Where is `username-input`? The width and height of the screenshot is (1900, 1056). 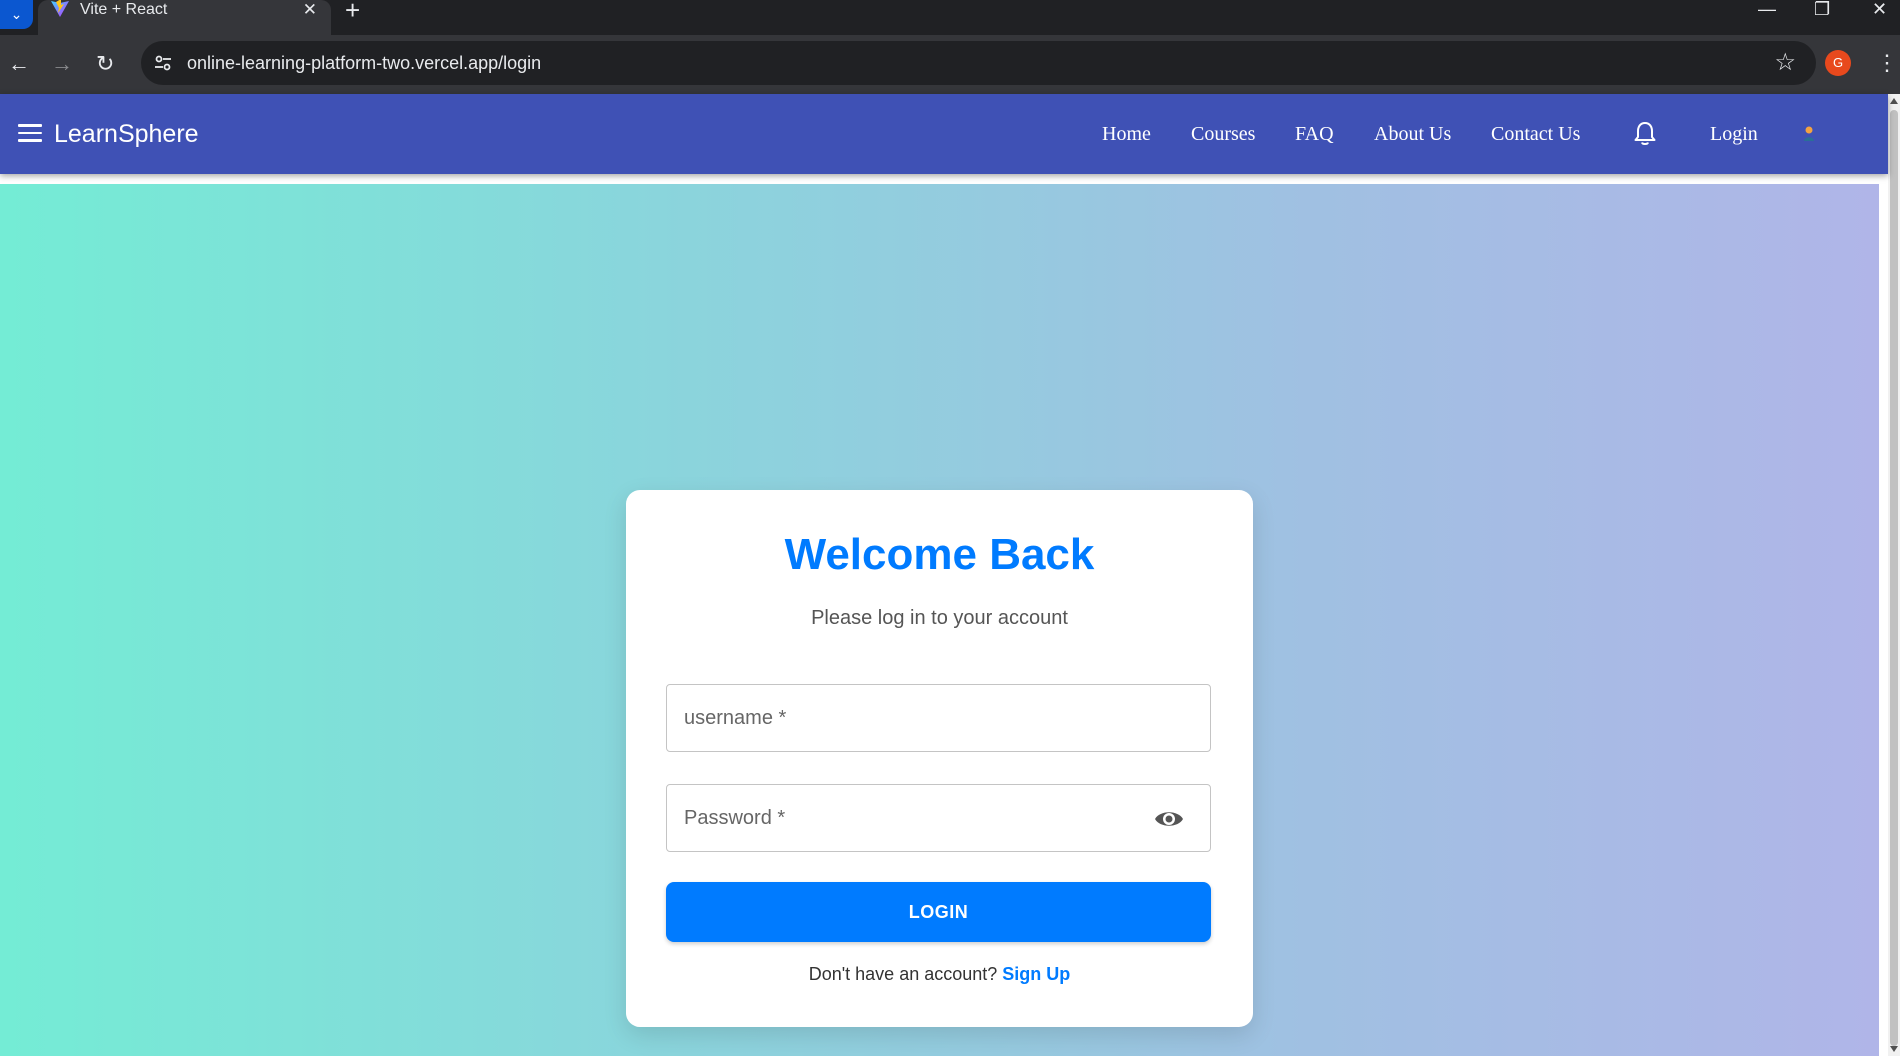 username-input is located at coordinates (938, 718).